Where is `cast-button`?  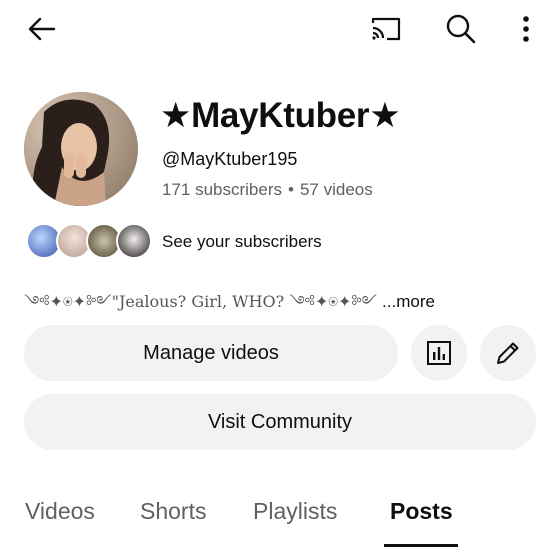
cast-button is located at coordinates (386, 29).